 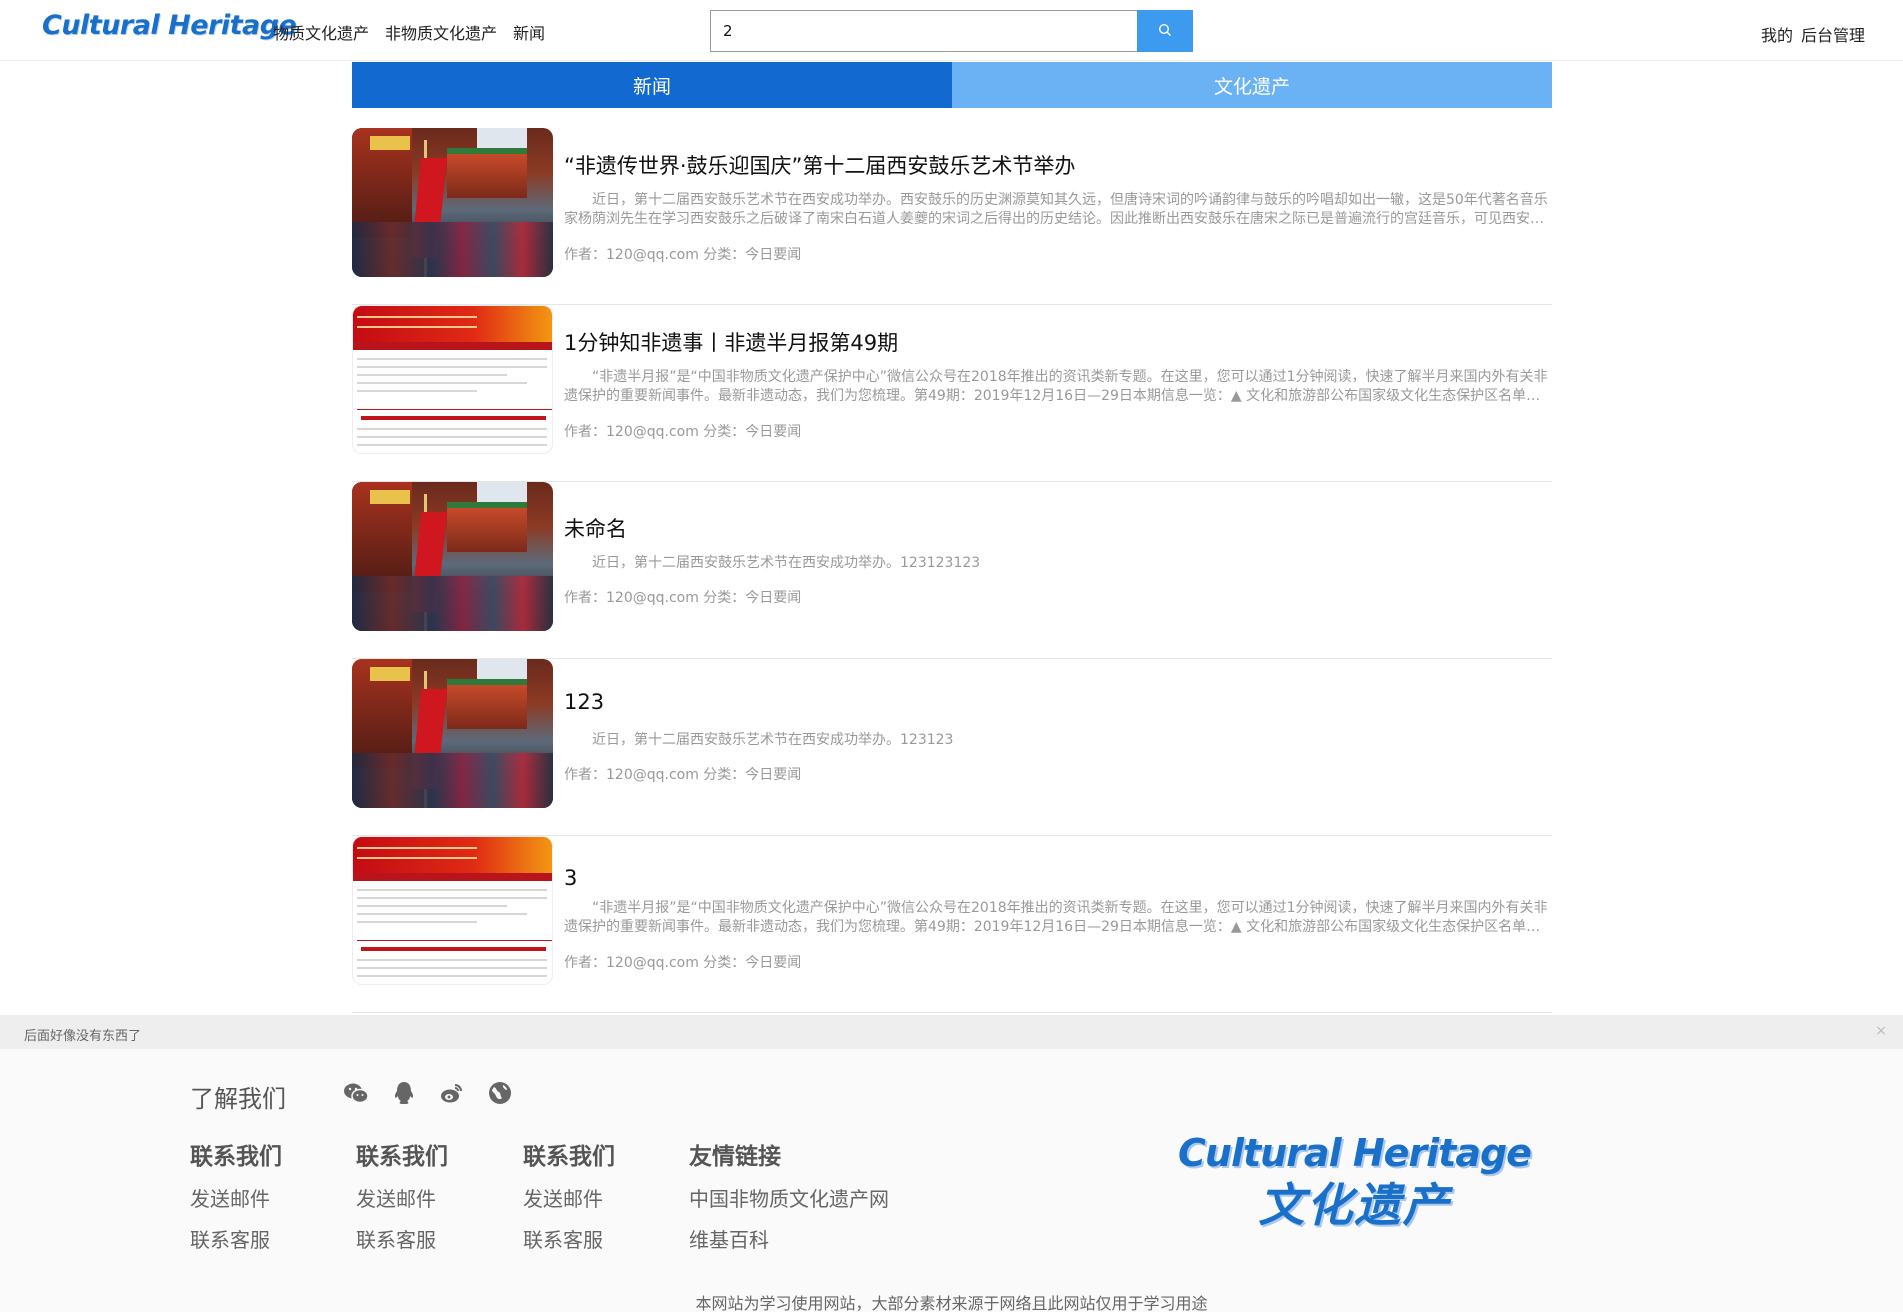 I want to click on footer-column-heading: 友情链接, so click(x=735, y=1157).